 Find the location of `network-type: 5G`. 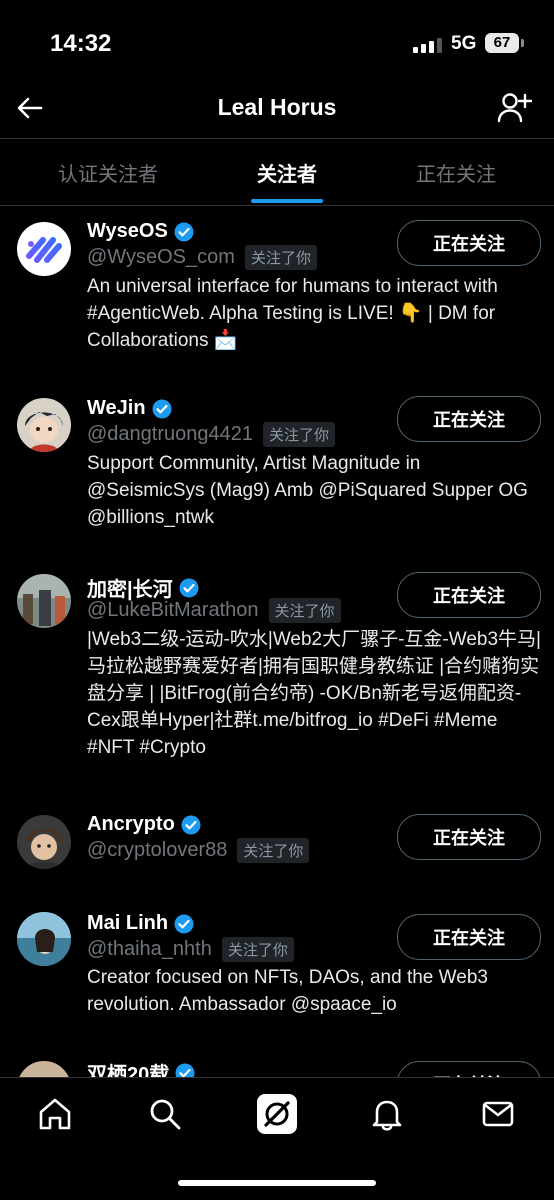

network-type: 5G is located at coordinates (464, 43).